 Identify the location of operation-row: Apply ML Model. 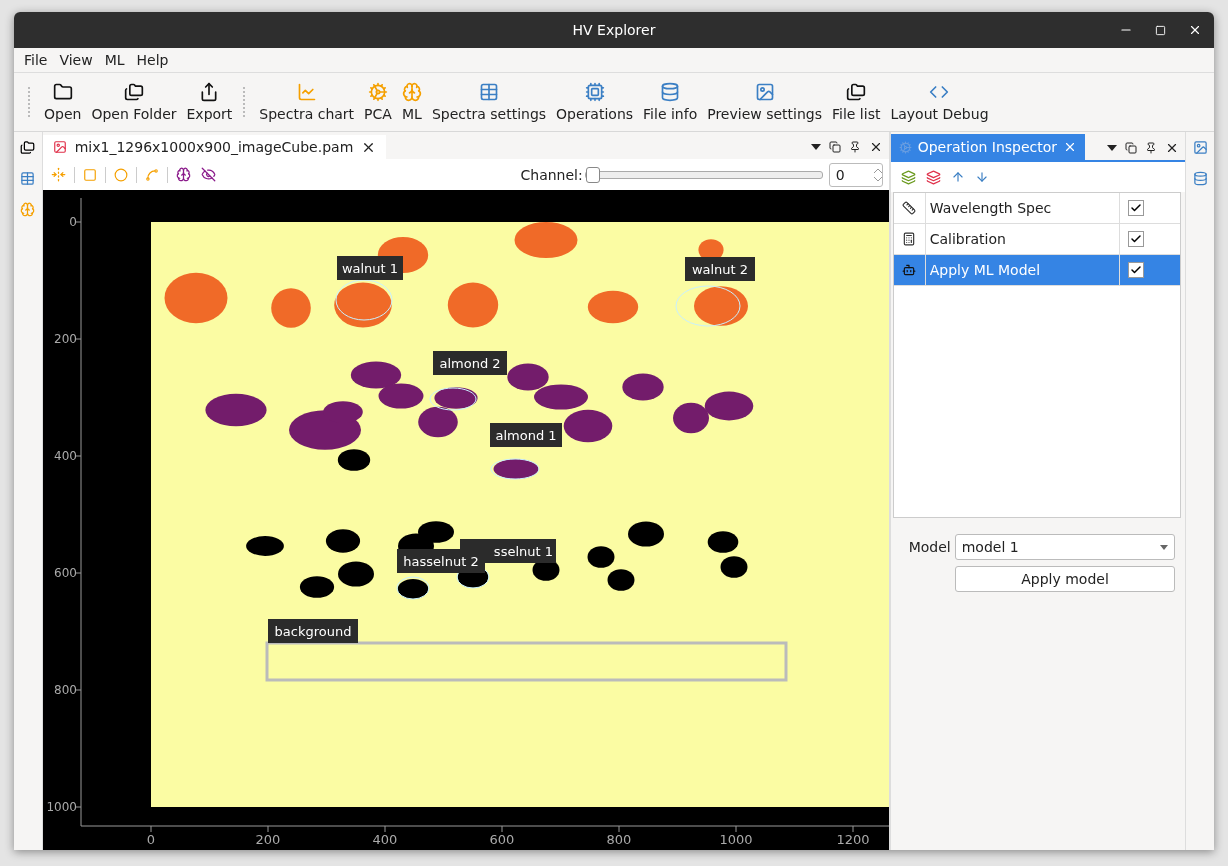
(1037, 270).